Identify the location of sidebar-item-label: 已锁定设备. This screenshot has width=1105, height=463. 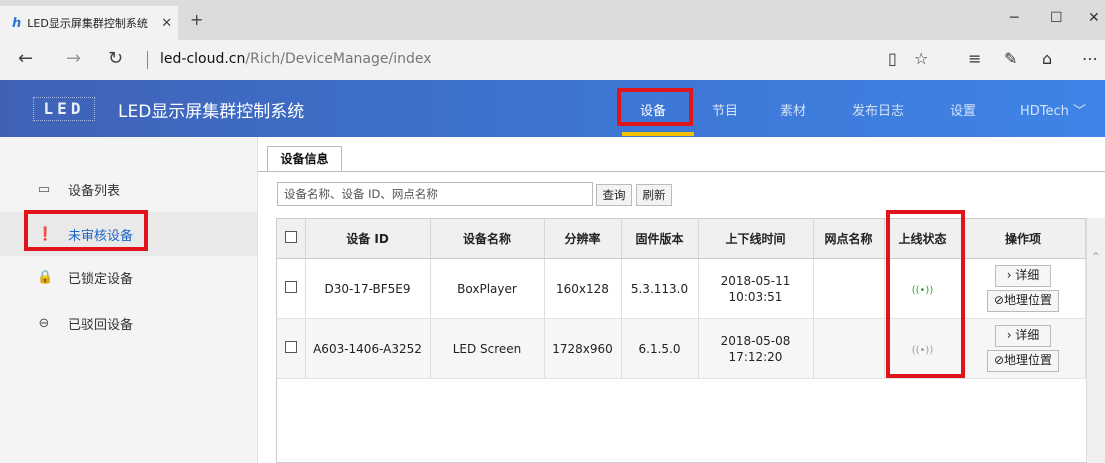
(101, 279).